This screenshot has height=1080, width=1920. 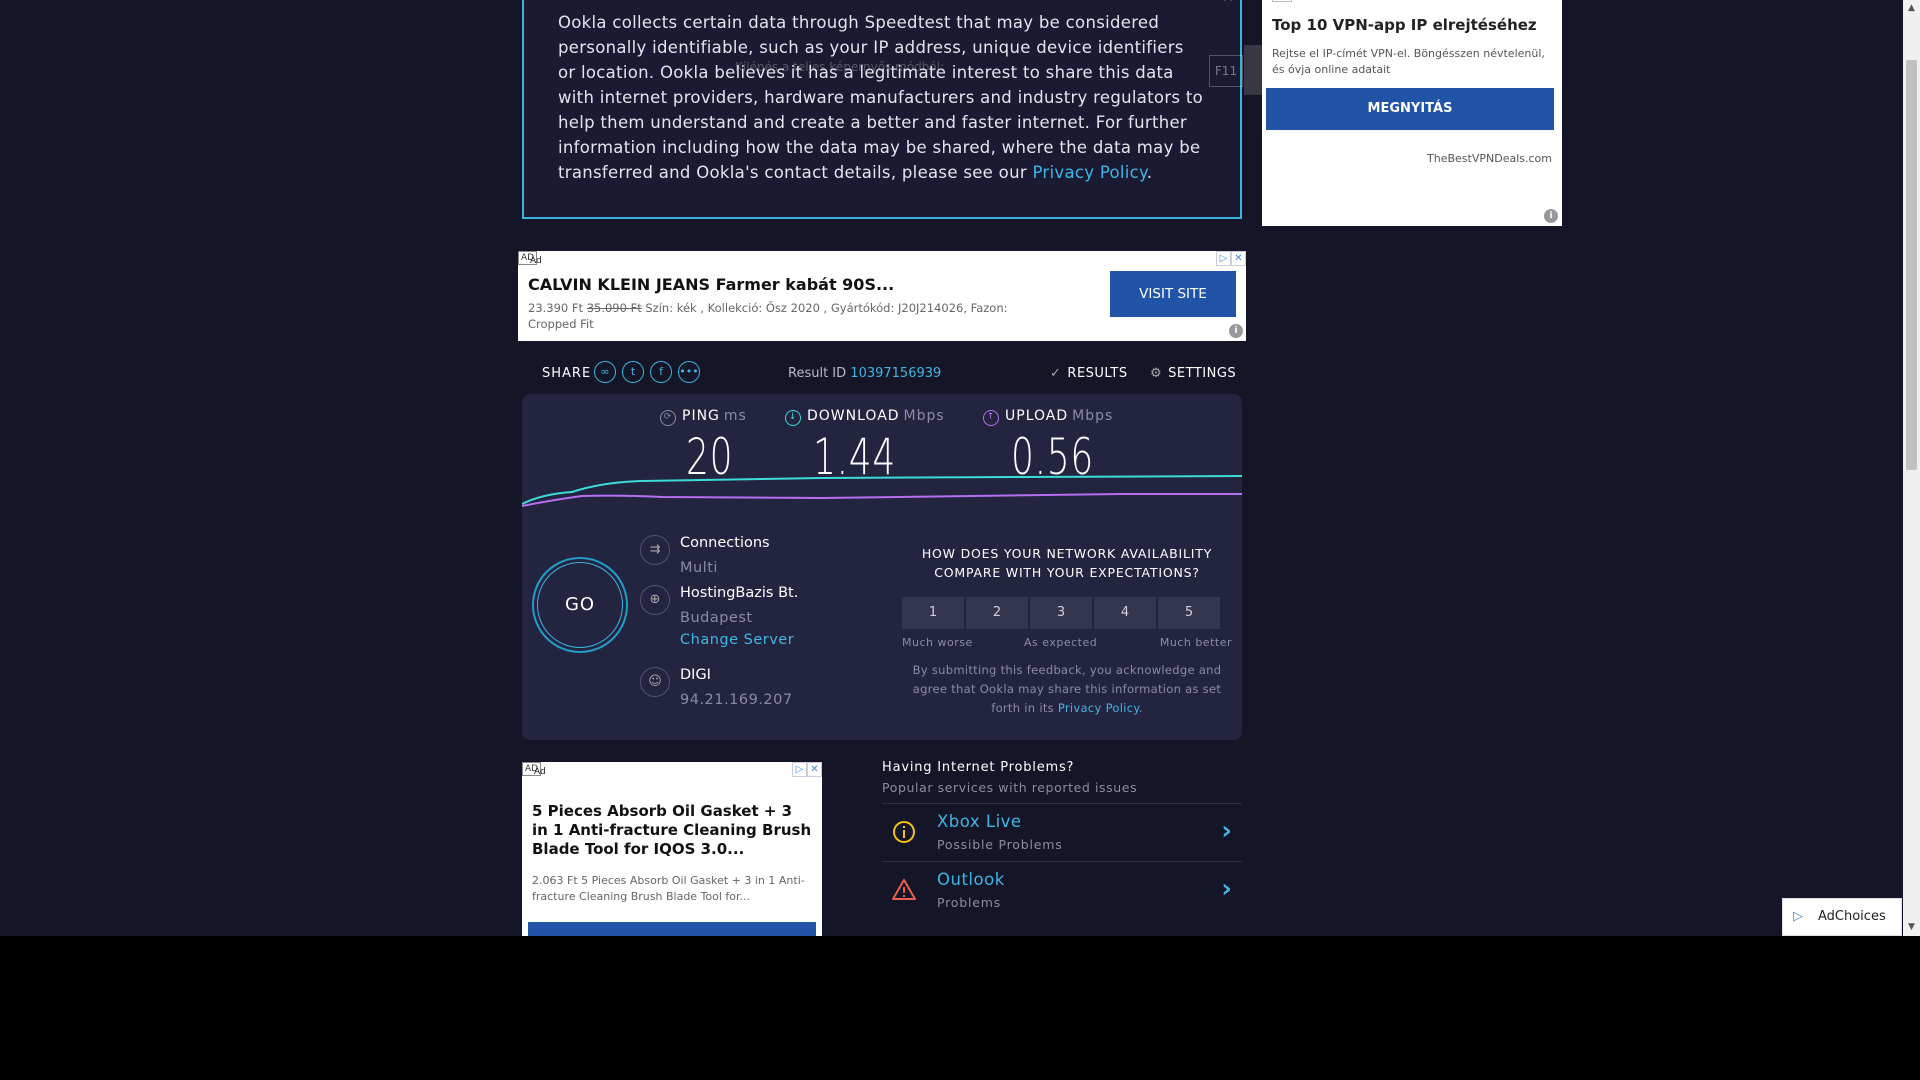 What do you see at coordinates (978, 767) in the screenshot?
I see `problems-heading: Having Internet Problems?` at bounding box center [978, 767].